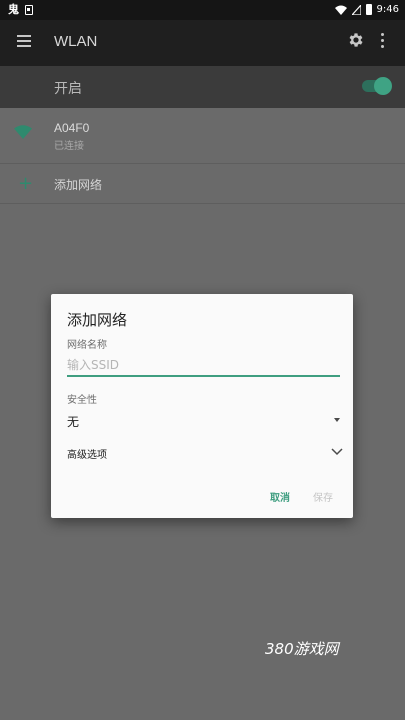 The image size is (405, 720). Describe the element at coordinates (68, 89) in the screenshot. I see `switch-label: 开启` at that location.